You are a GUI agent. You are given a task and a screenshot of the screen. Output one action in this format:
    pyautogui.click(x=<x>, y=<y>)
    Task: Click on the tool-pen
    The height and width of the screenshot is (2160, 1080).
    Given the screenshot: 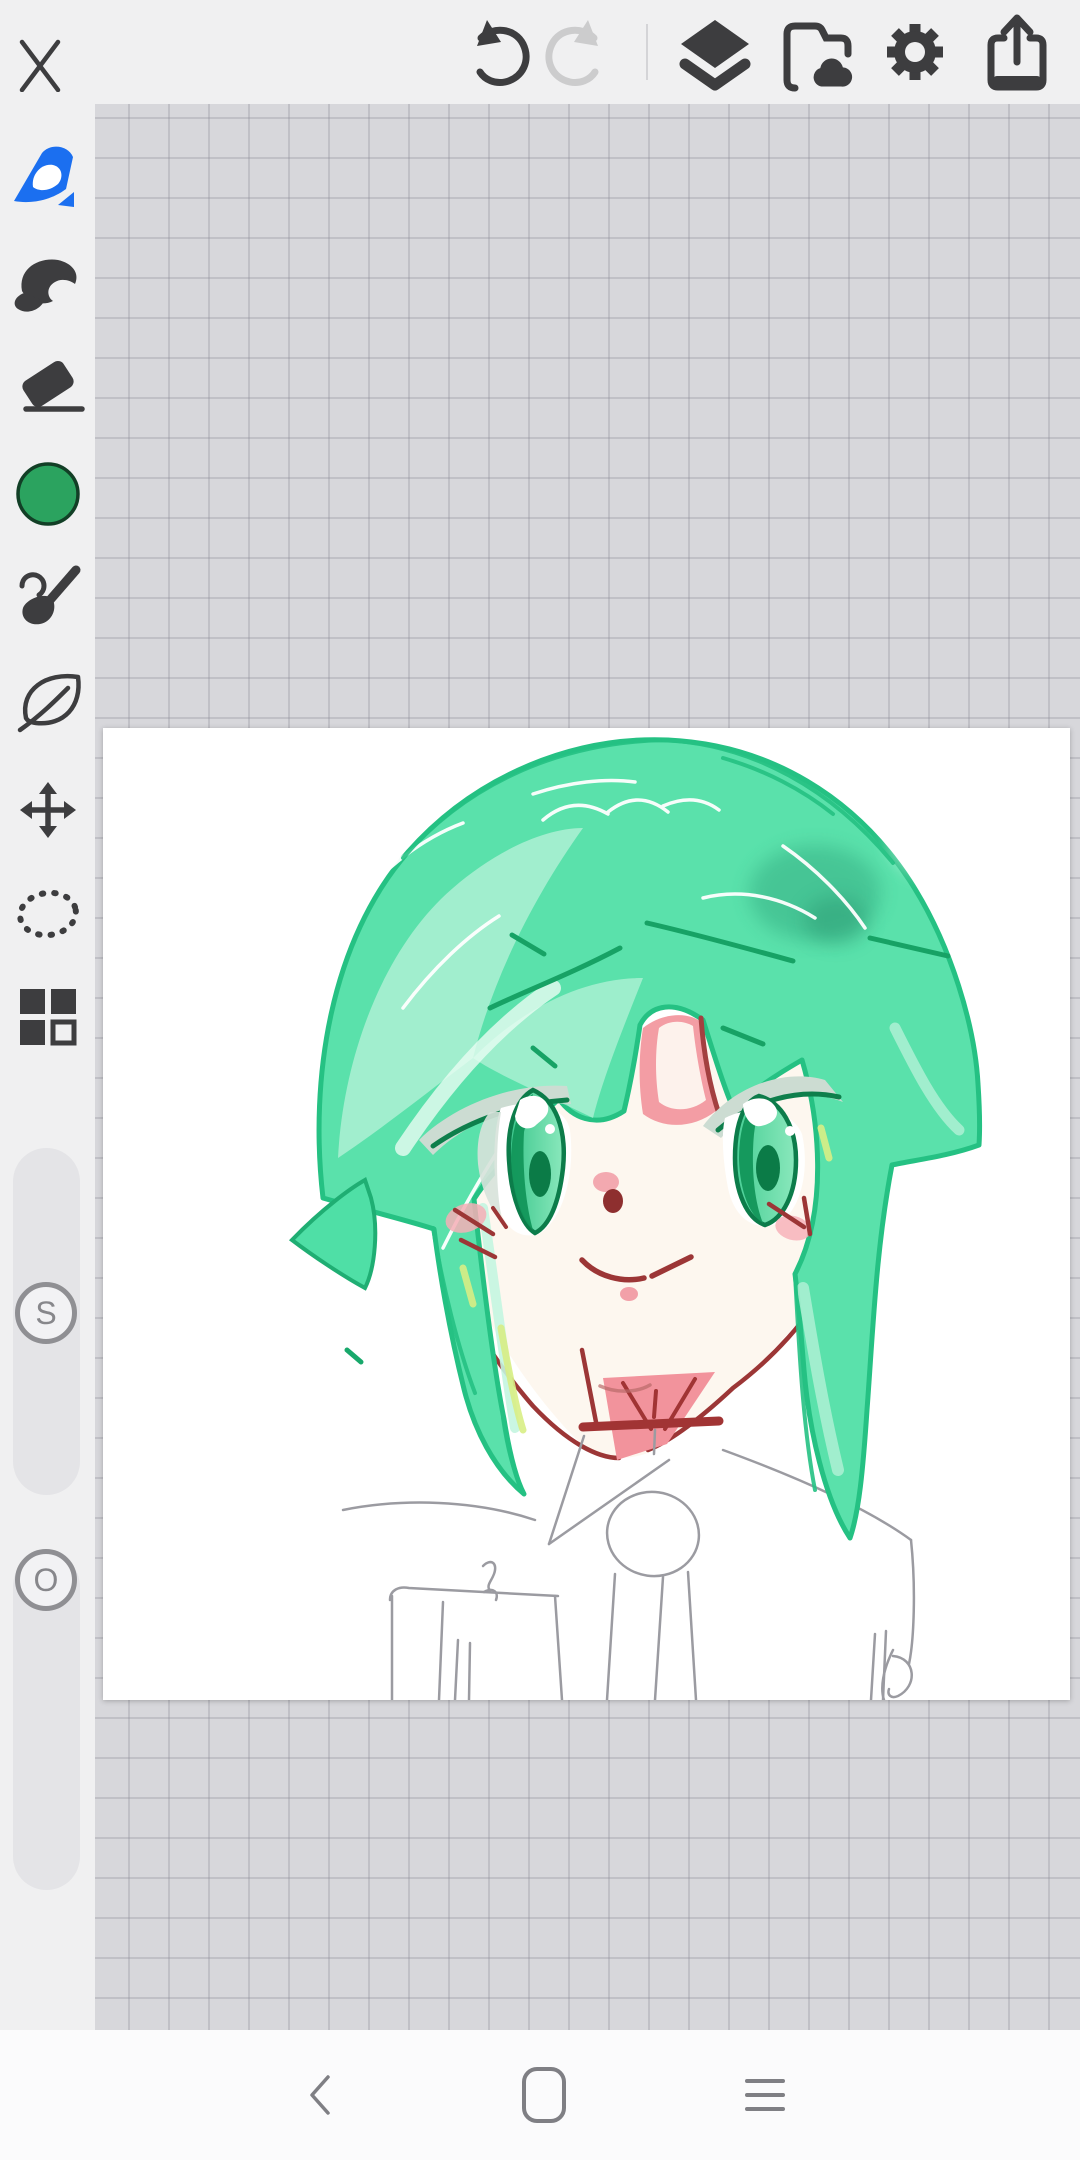 What is the action you would take?
    pyautogui.click(x=47, y=177)
    